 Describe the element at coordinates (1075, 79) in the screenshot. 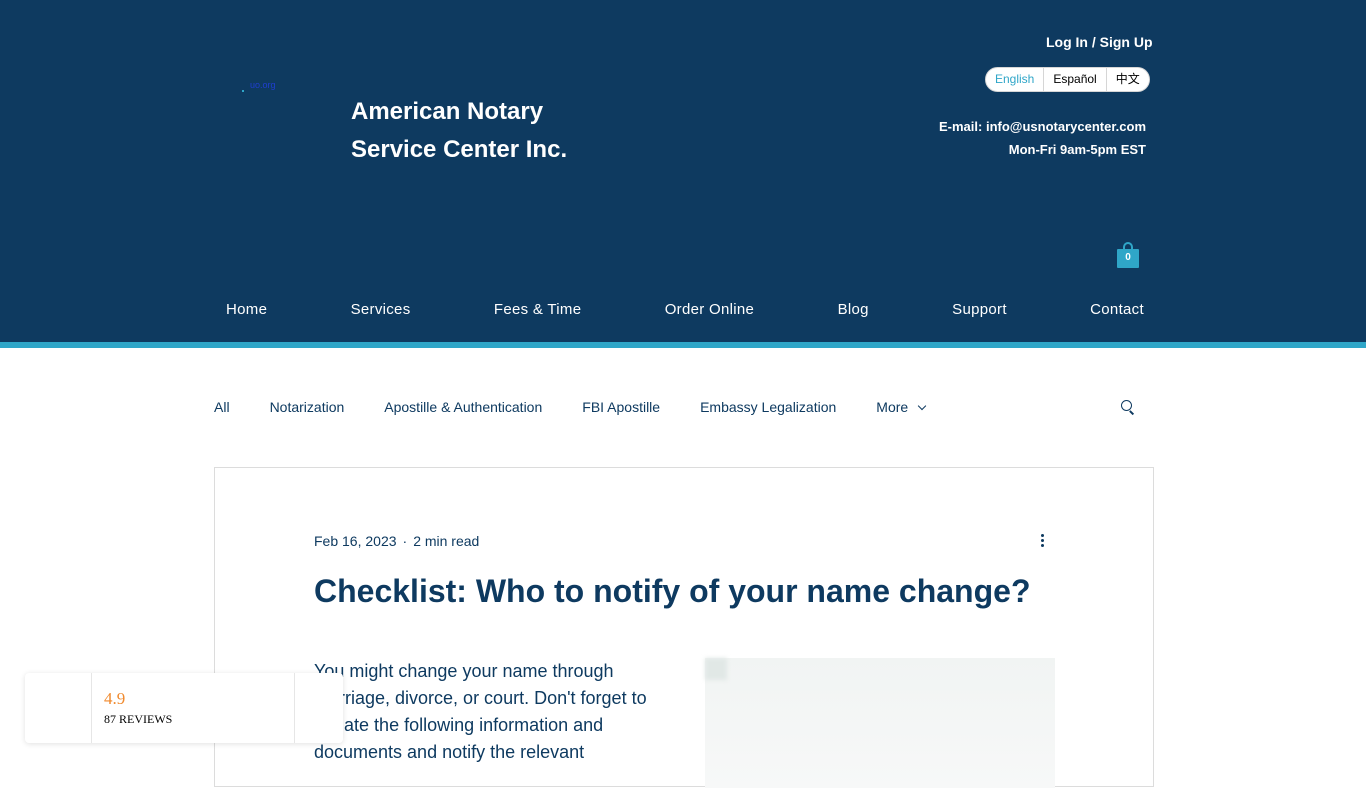

I see `language-espanol: Español` at that location.